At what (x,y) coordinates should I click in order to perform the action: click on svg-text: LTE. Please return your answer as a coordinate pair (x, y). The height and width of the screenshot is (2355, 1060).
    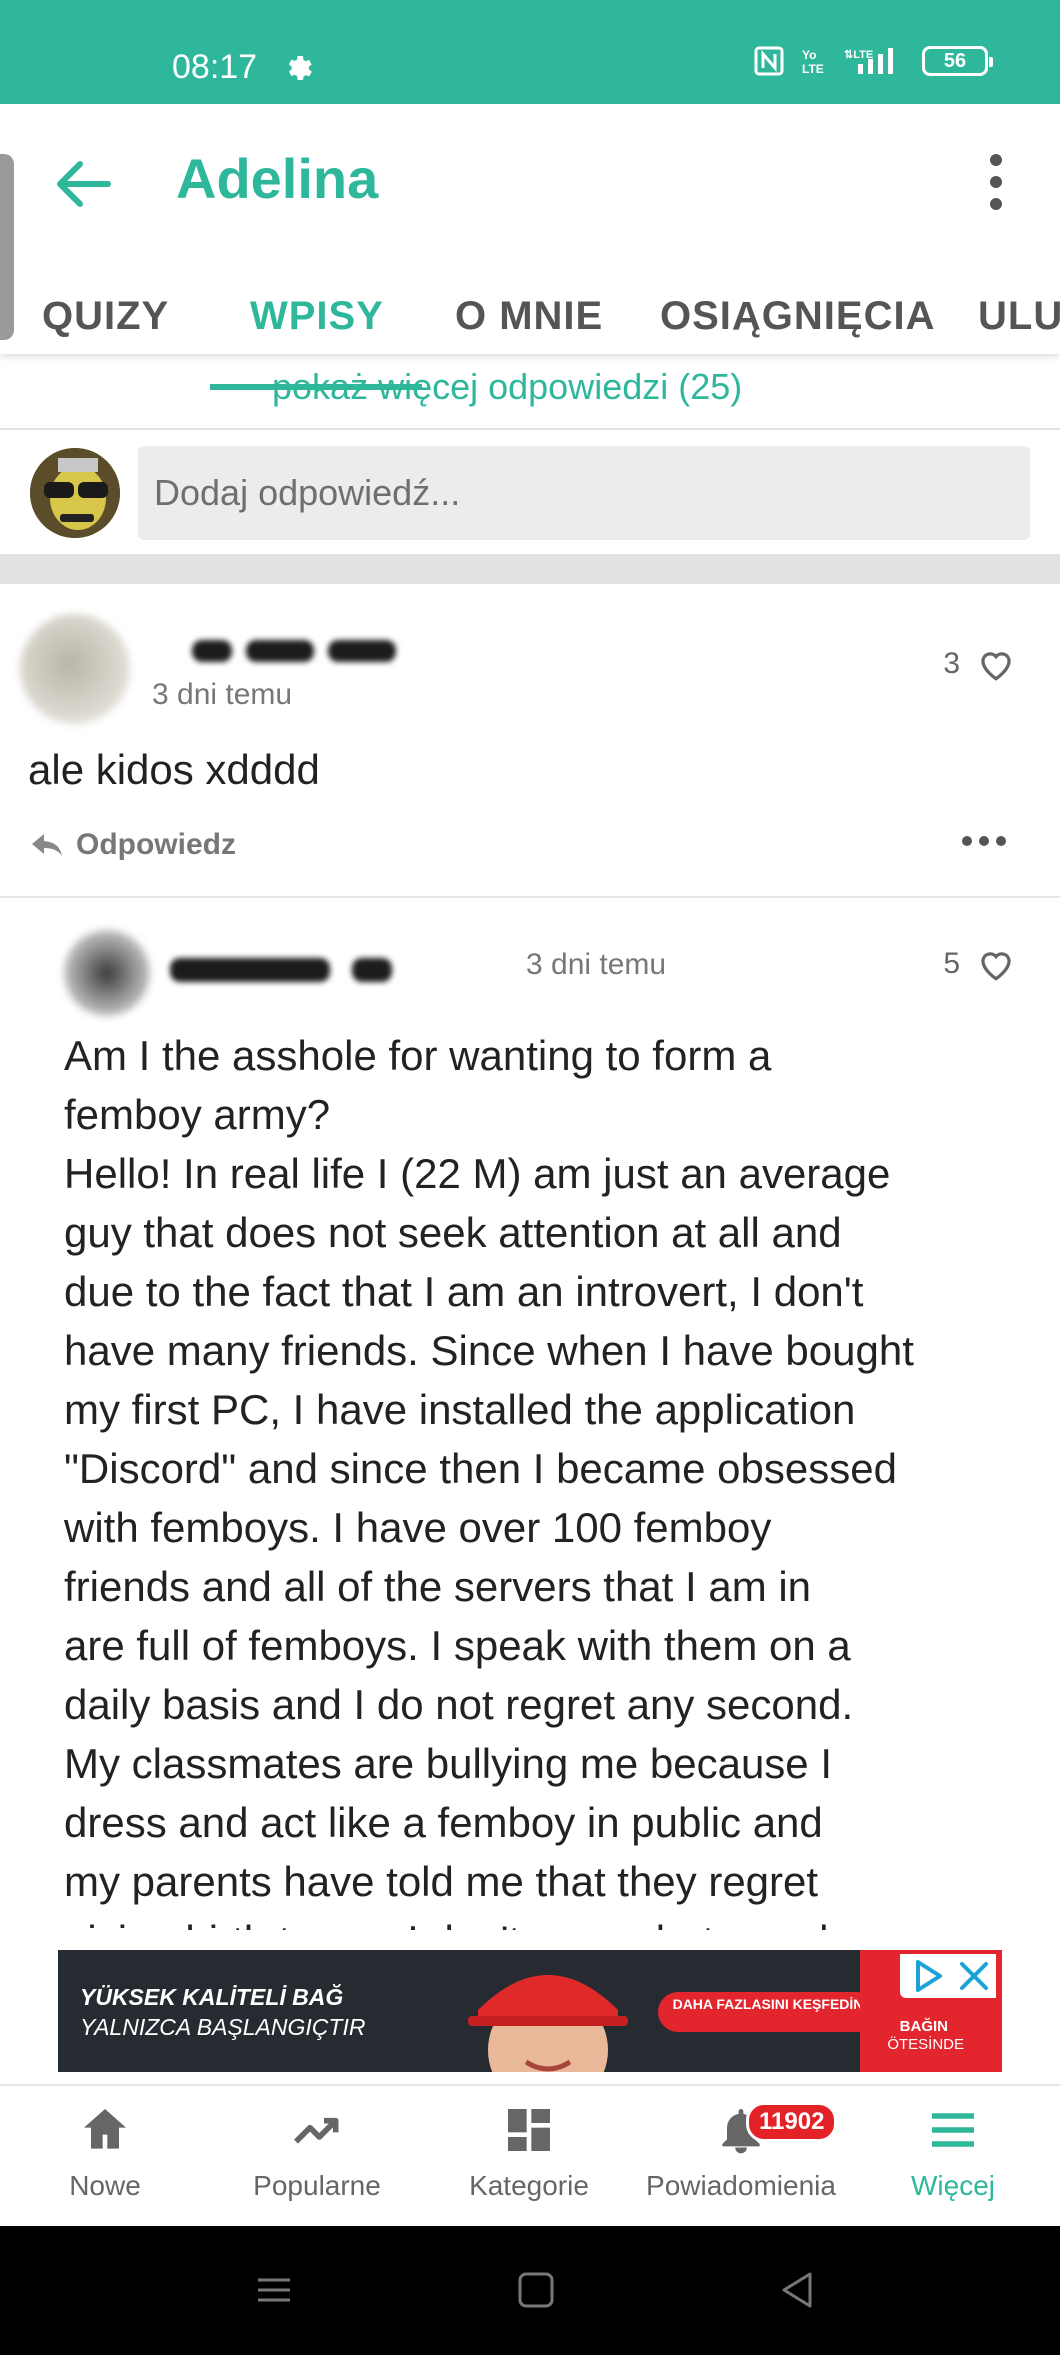
    Looking at the image, I should click on (813, 69).